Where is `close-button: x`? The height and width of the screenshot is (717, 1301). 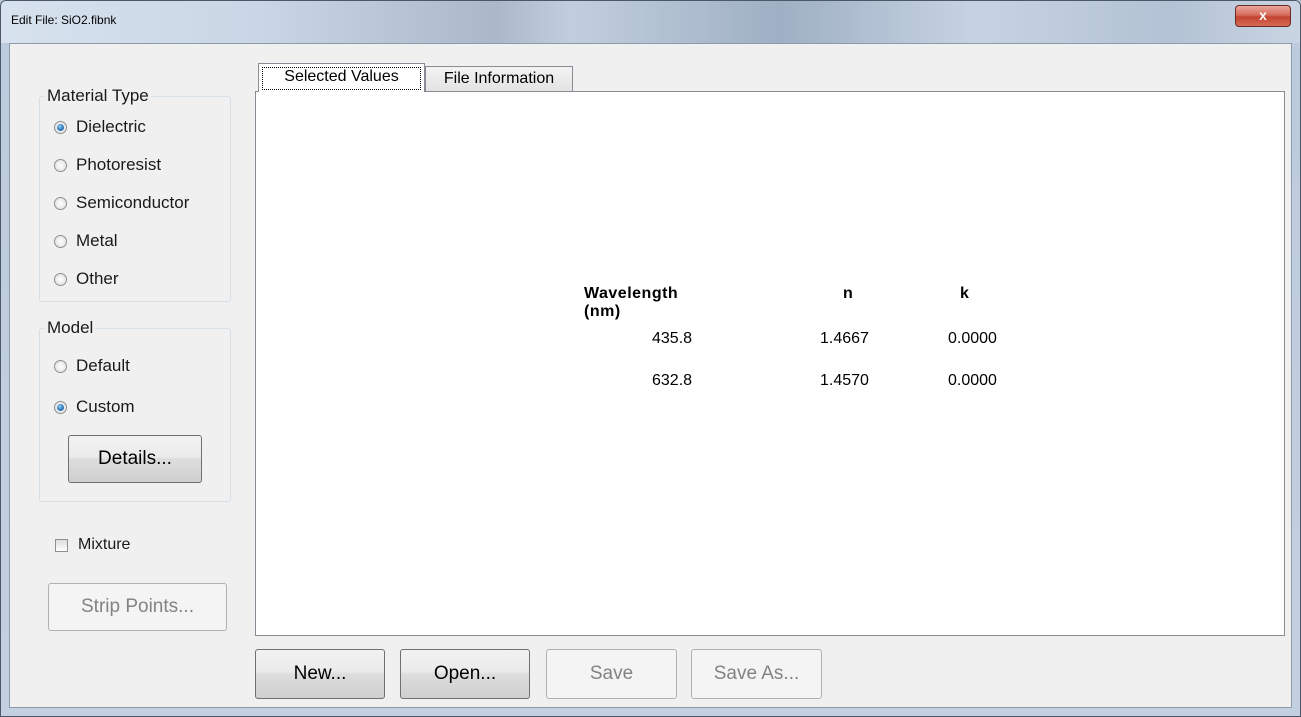
close-button: x is located at coordinates (1263, 16).